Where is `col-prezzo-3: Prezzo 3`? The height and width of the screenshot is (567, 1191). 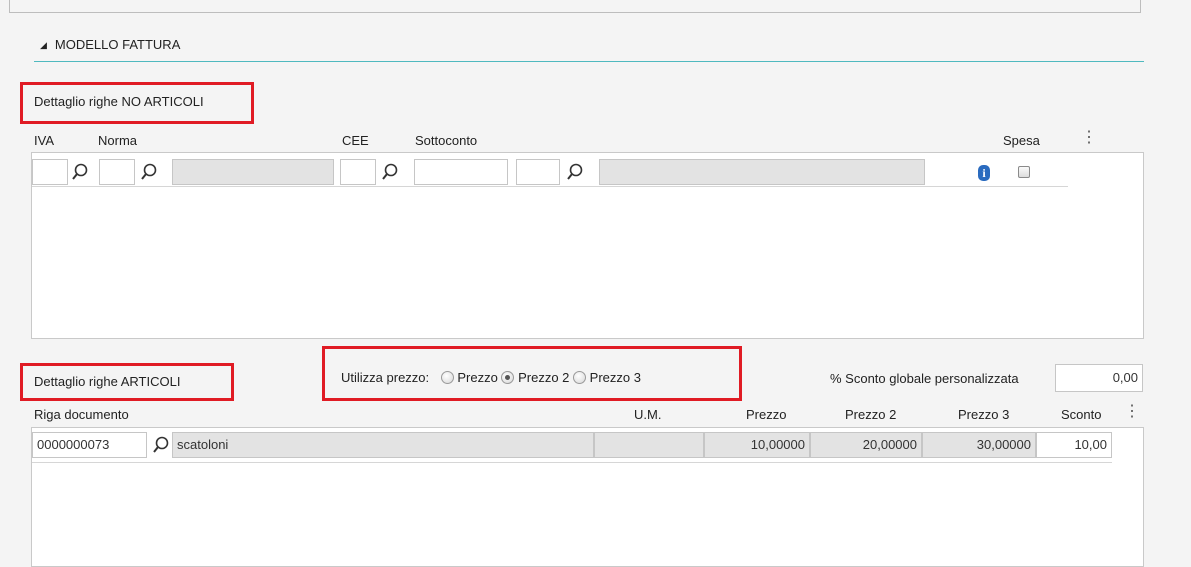
col-prezzo-3: Prezzo 3 is located at coordinates (984, 414).